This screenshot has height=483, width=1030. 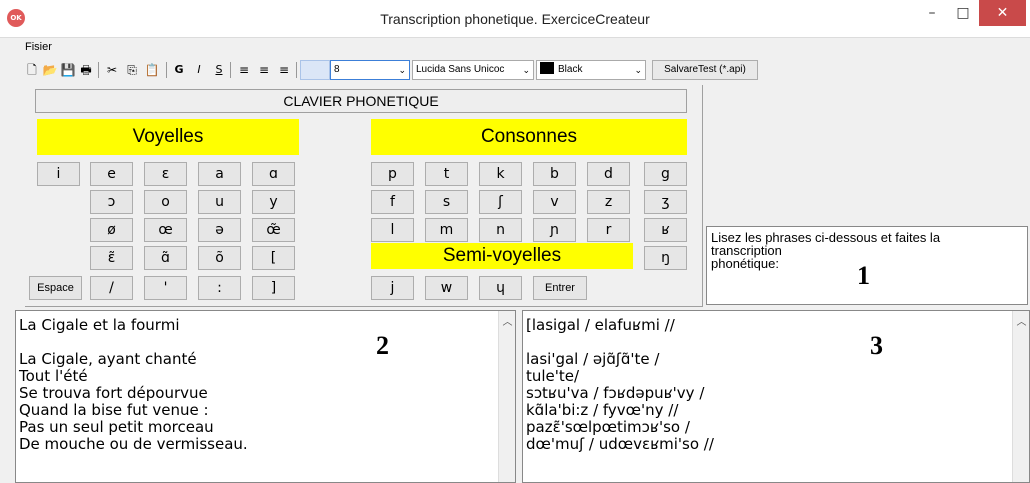 I want to click on font-name-value: Lucida Sans Unicoc, so click(x=460, y=69).